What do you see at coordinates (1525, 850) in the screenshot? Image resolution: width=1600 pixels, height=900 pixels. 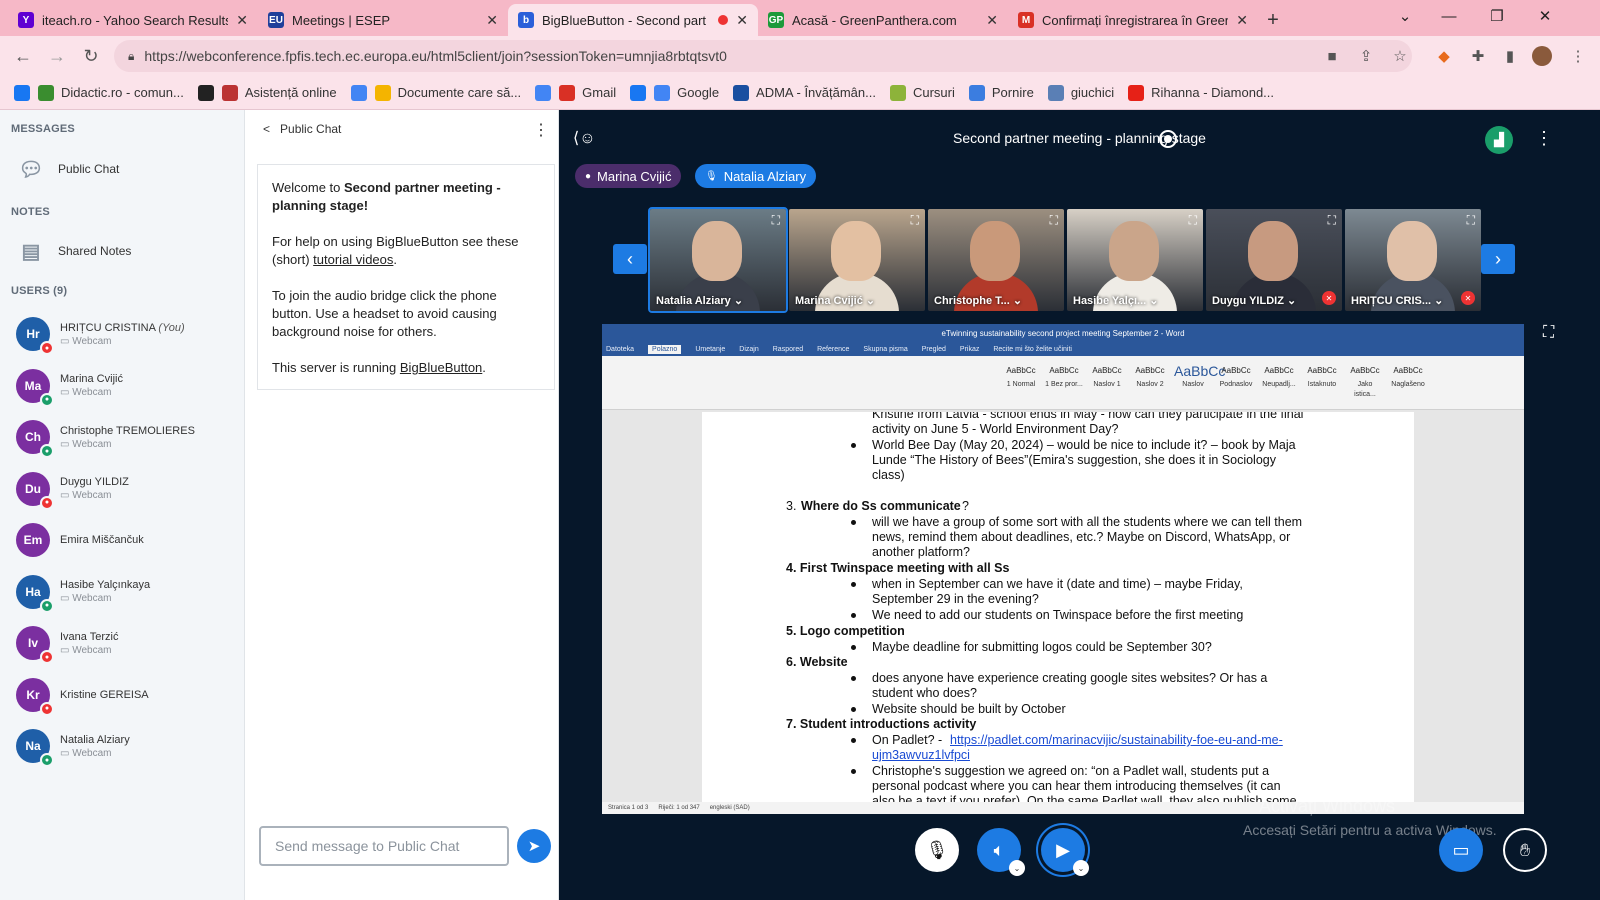 I see `raise-hand-button: ✋︎` at bounding box center [1525, 850].